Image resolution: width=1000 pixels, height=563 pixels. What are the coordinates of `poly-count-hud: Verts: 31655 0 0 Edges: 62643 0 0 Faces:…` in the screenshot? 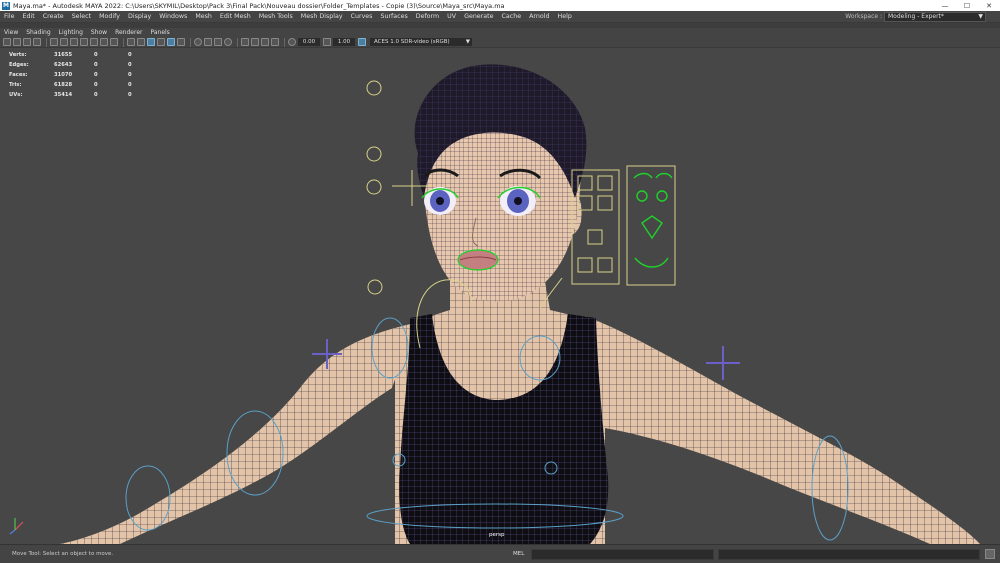 It's located at (78, 75).